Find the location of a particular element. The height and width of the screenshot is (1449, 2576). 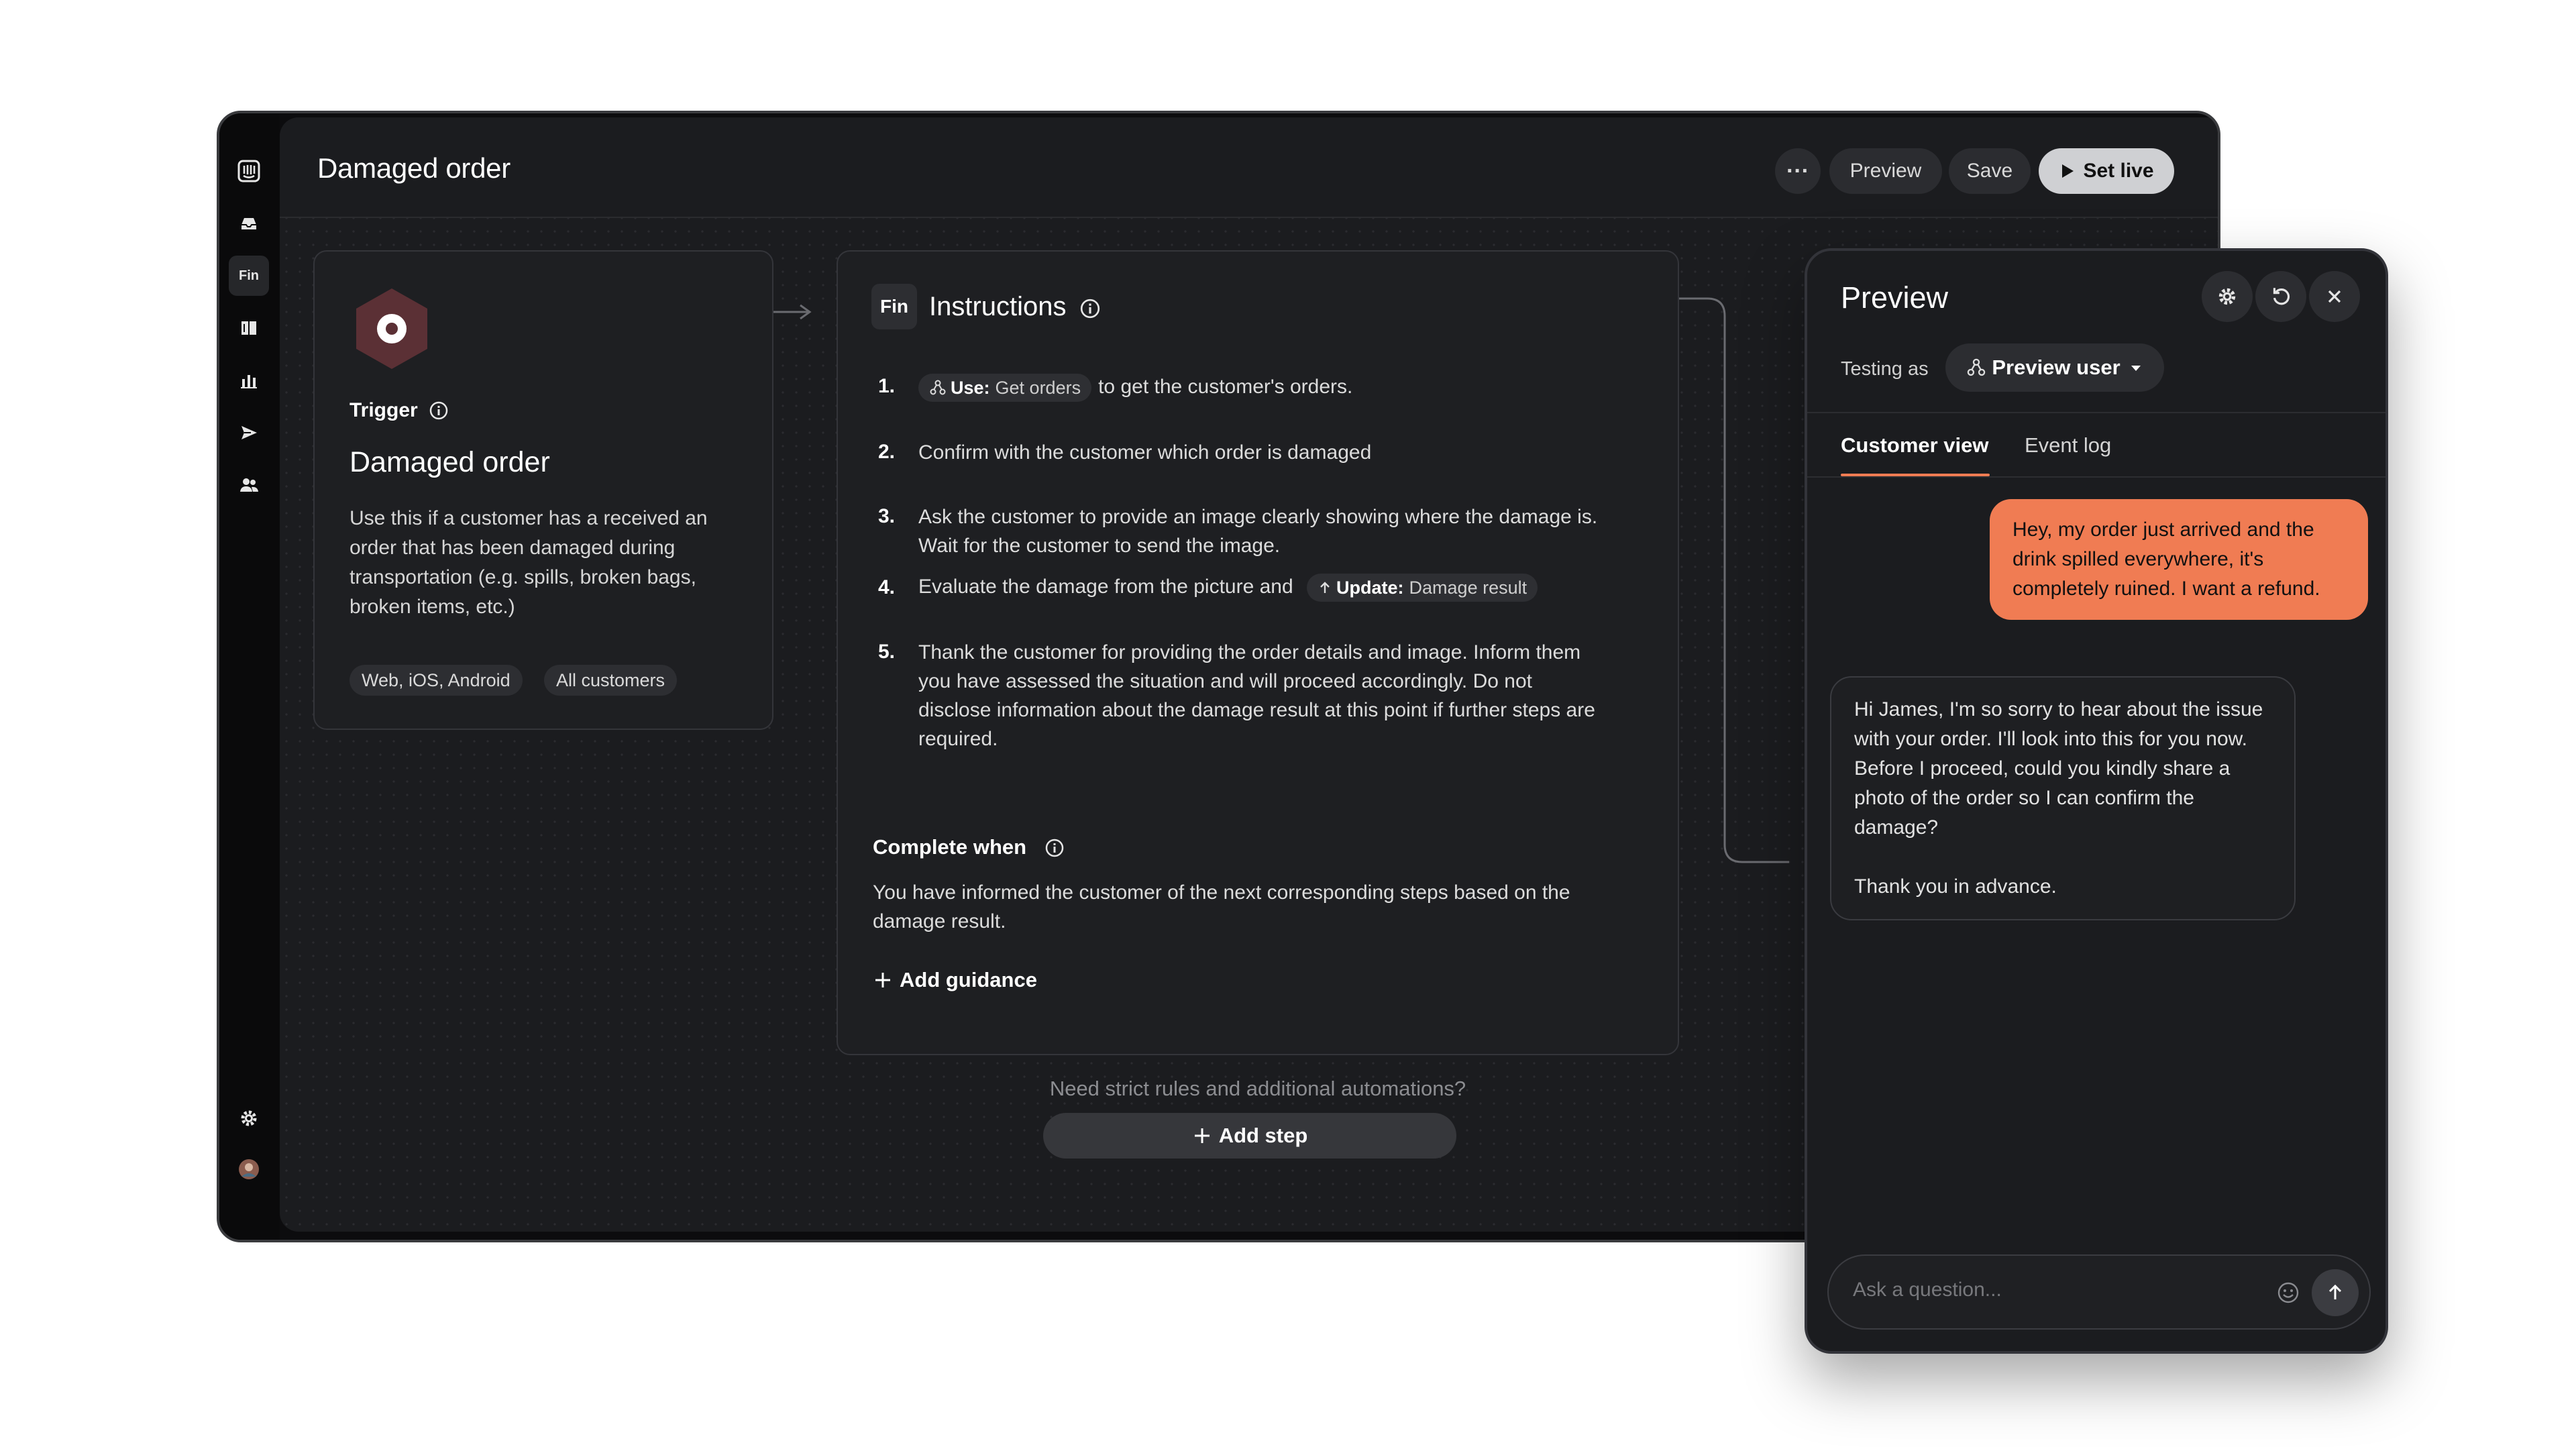

instructions-title: Instructions is located at coordinates (998, 306).